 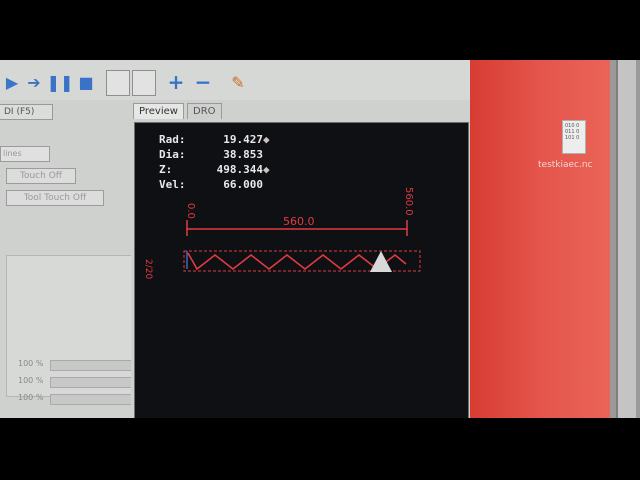 I want to click on rapid-override-slider, so click(x=92, y=382).